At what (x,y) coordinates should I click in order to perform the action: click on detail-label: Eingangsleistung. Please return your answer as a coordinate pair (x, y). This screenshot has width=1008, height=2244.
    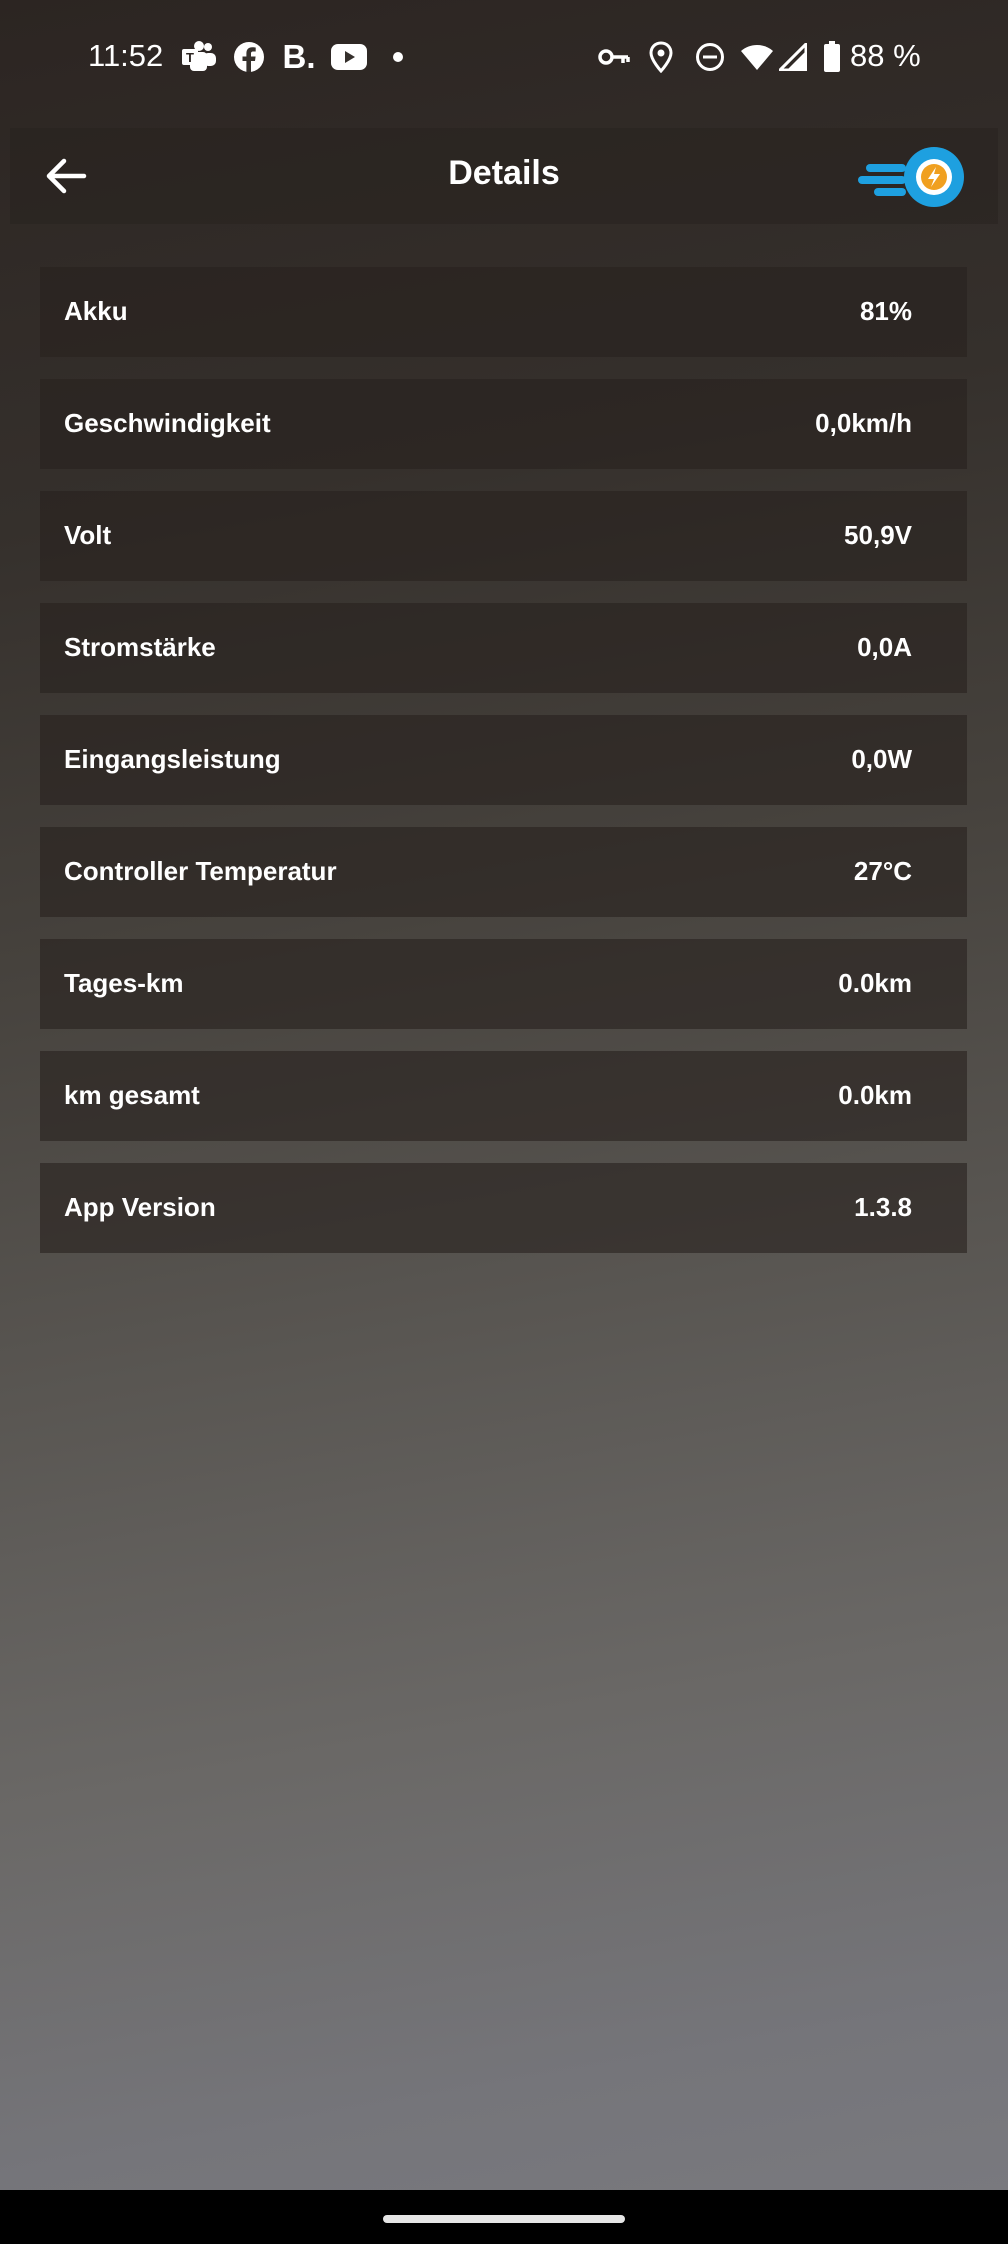
    Looking at the image, I should click on (172, 759).